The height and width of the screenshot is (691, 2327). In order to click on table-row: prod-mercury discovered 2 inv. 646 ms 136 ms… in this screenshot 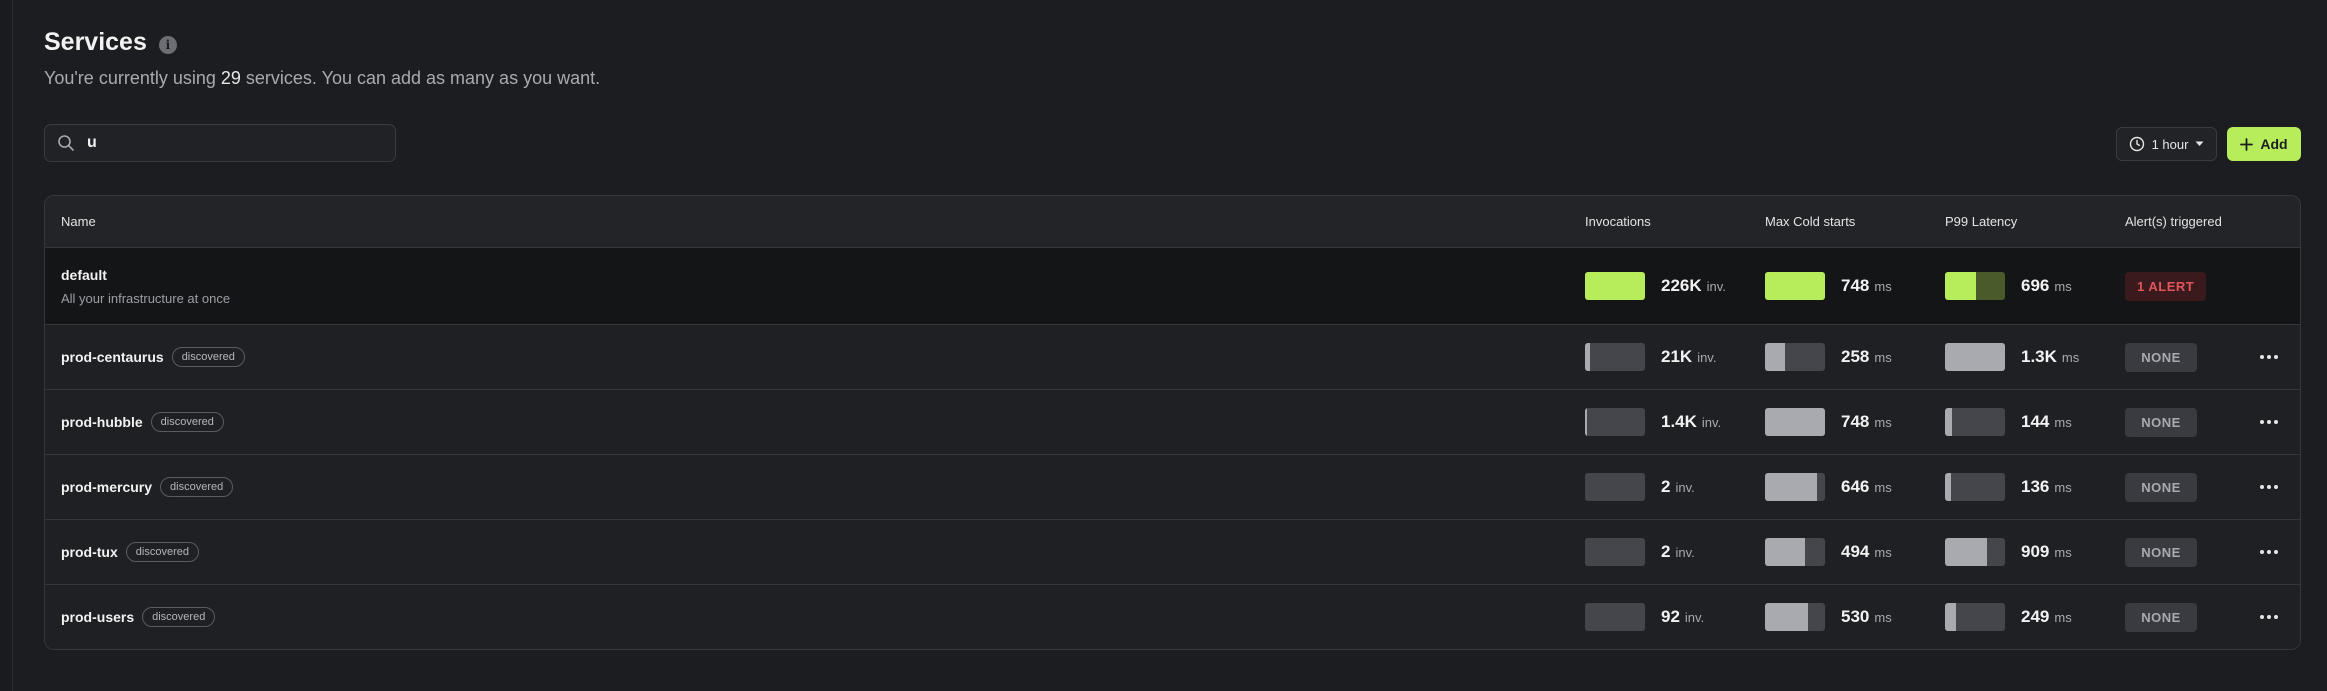, I will do `click(1172, 487)`.